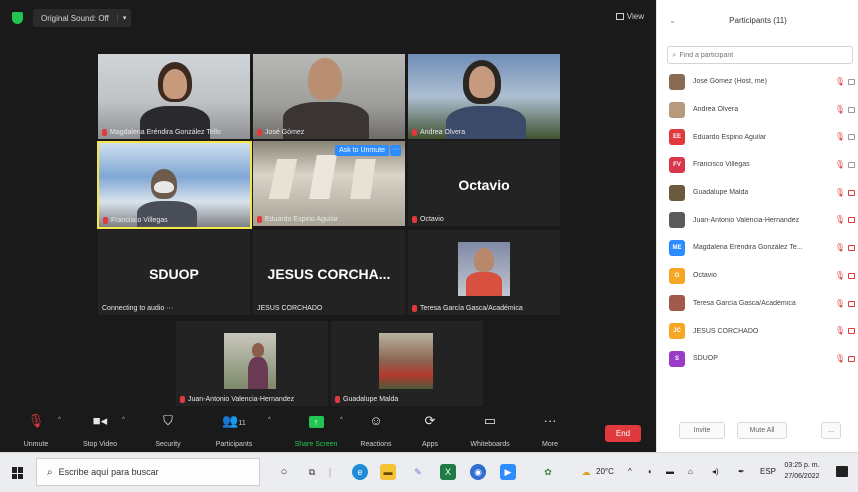 This screenshot has width=858, height=492. What do you see at coordinates (757, 110) in the screenshot?
I see `participant-row: Andrea Olvera 🎙` at bounding box center [757, 110].